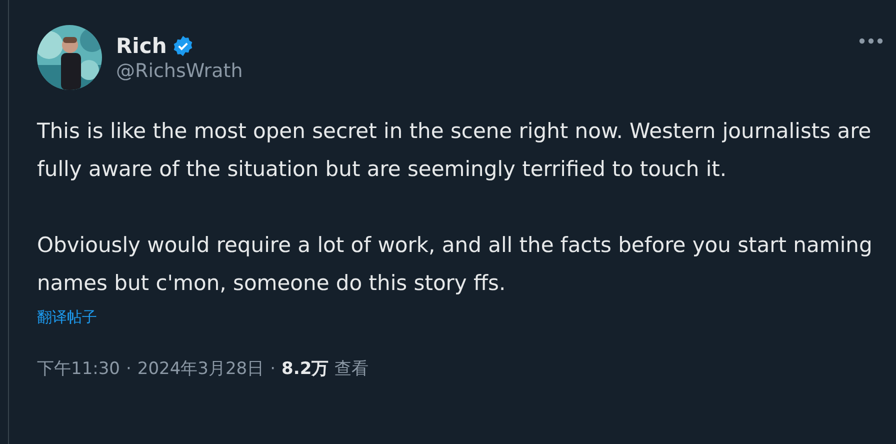 This screenshot has height=444, width=896. I want to click on more-options-icon, so click(871, 41).